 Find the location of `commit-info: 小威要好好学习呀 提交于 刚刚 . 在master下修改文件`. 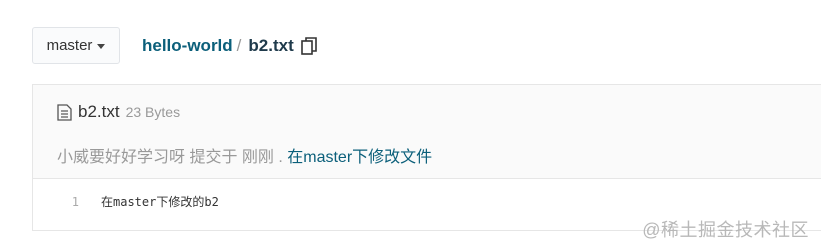

commit-info: 小威要好好学习呀 提交于 刚刚 . 在master下修改文件 is located at coordinates (244, 155).